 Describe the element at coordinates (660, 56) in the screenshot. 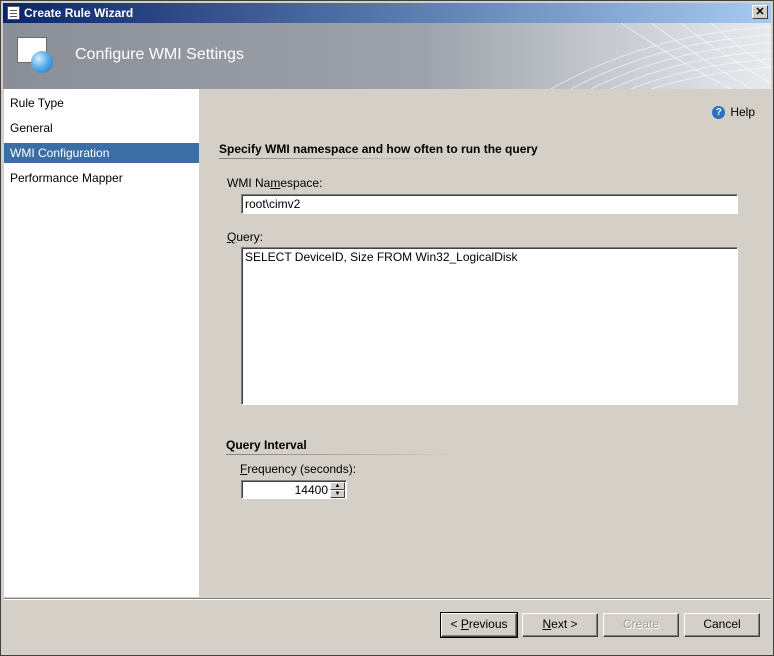

I see `header-wave-decoration` at that location.